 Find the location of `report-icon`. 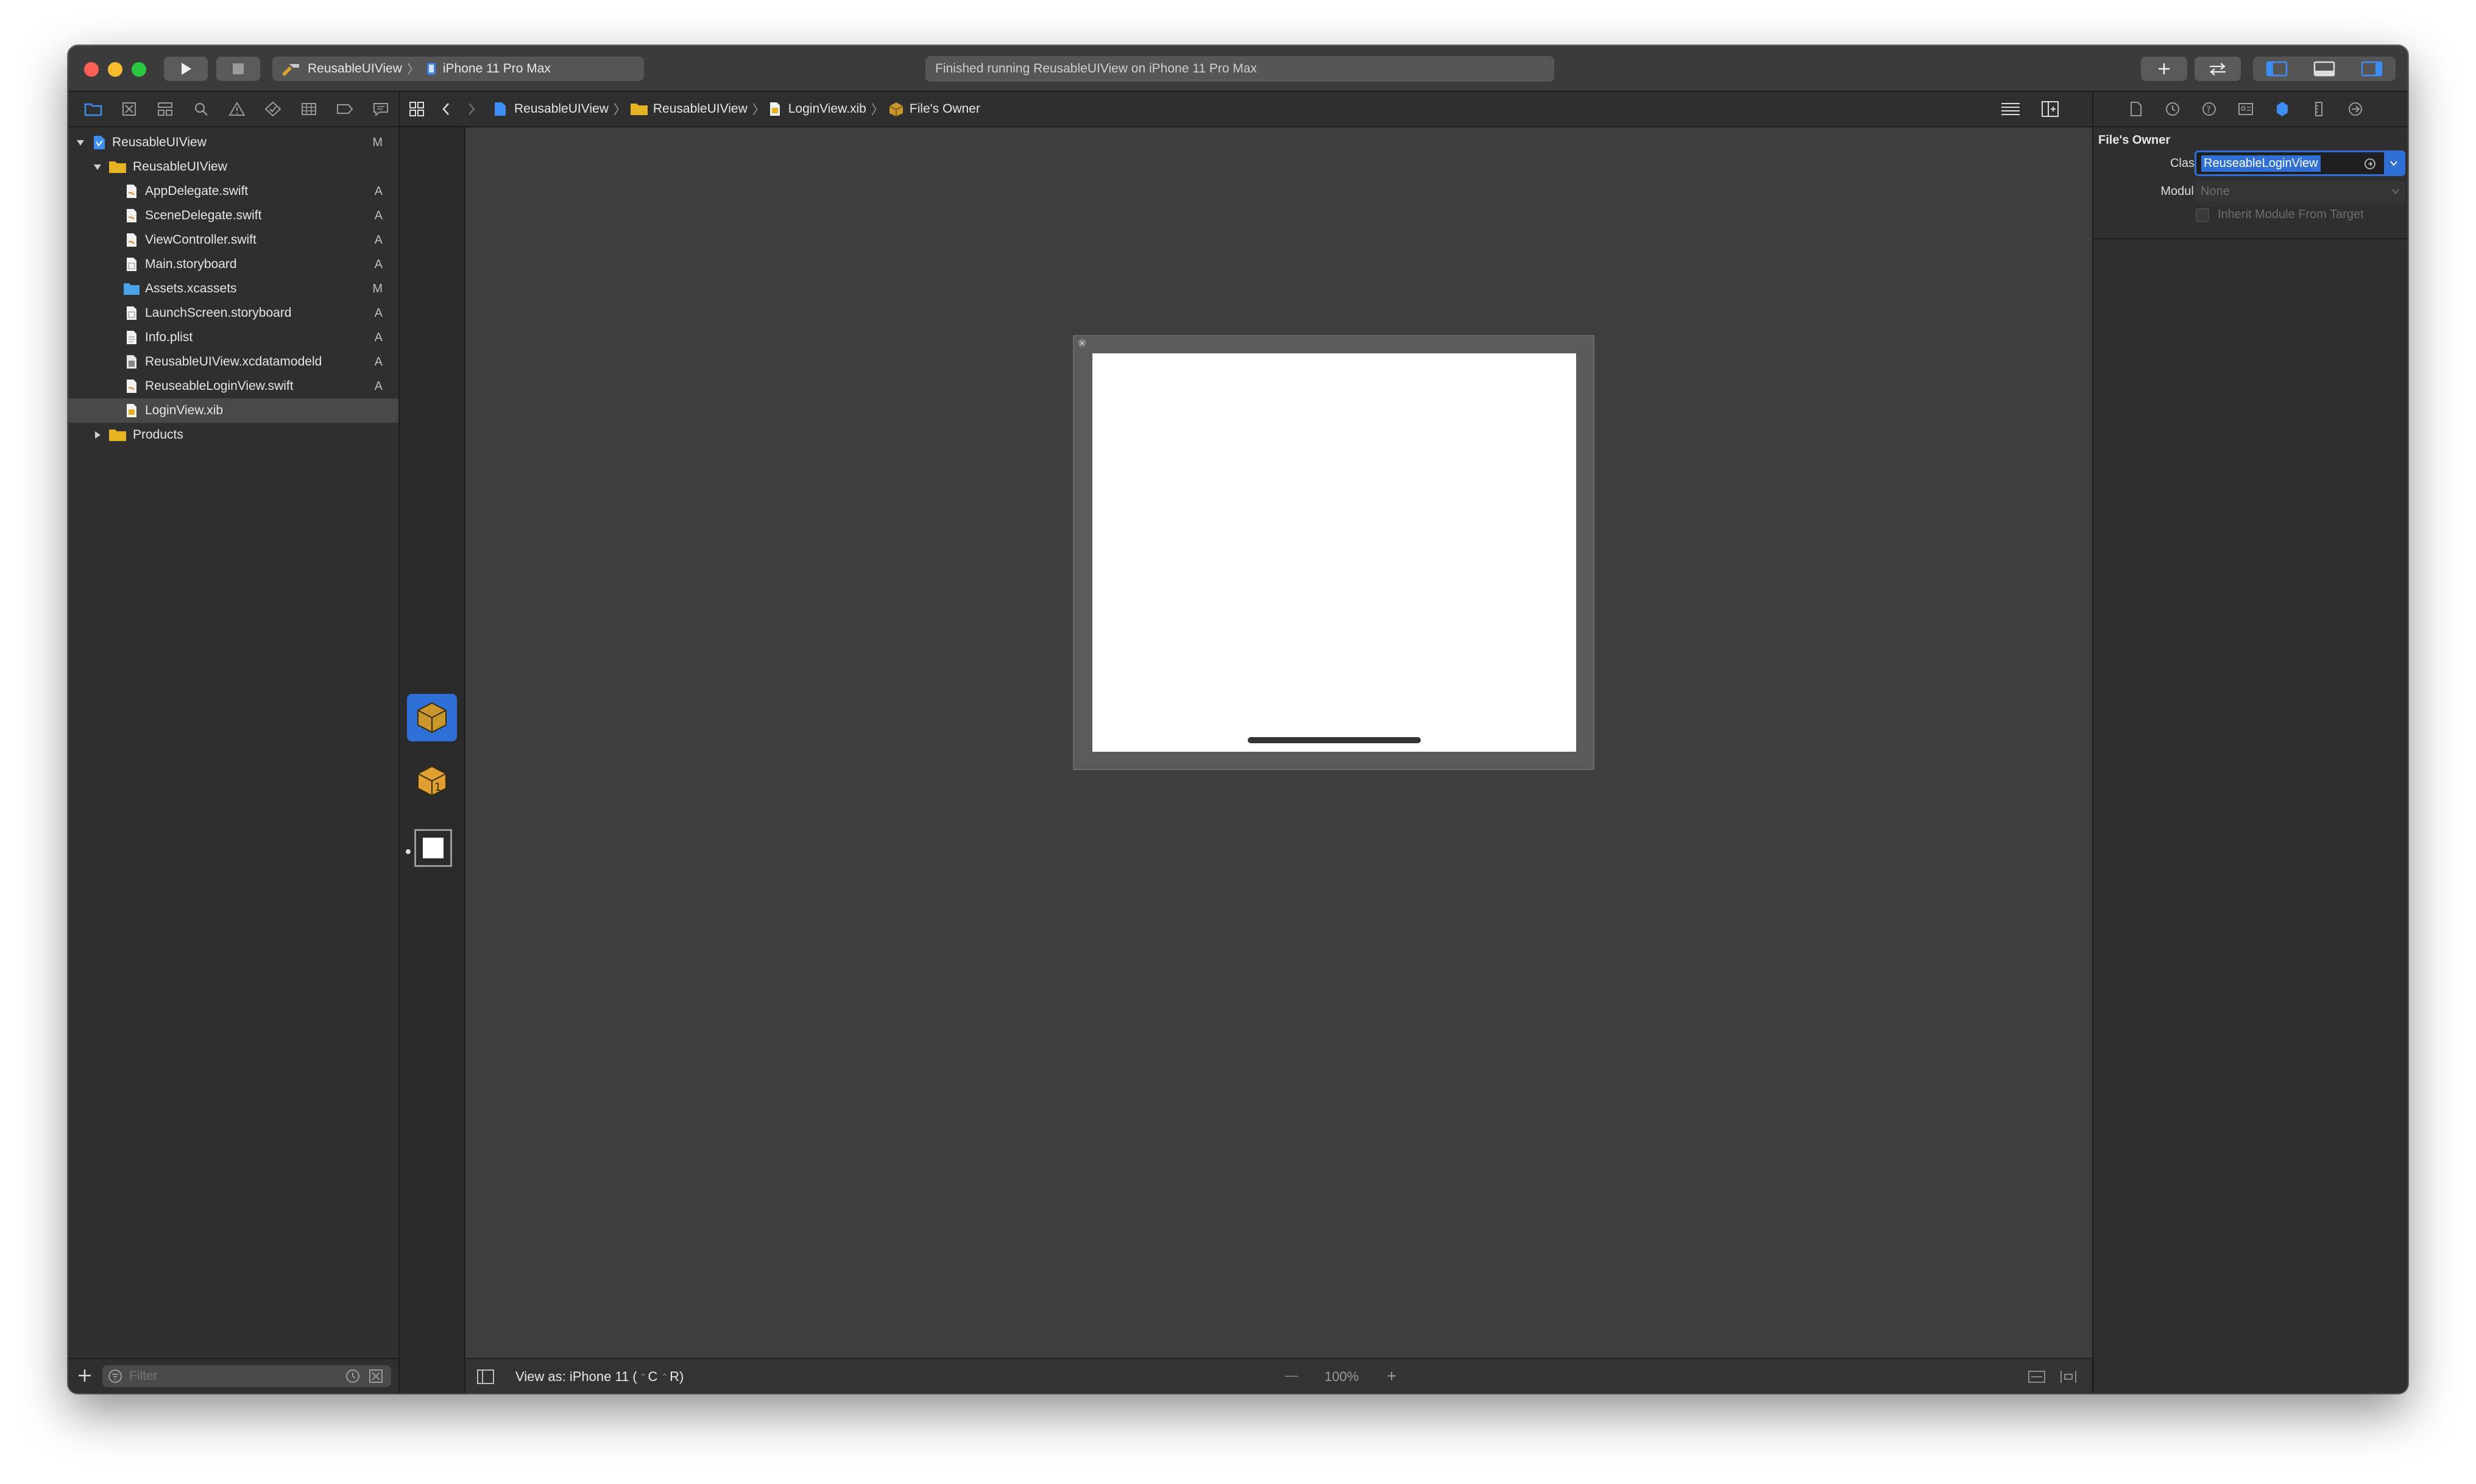

report-icon is located at coordinates (380, 110).